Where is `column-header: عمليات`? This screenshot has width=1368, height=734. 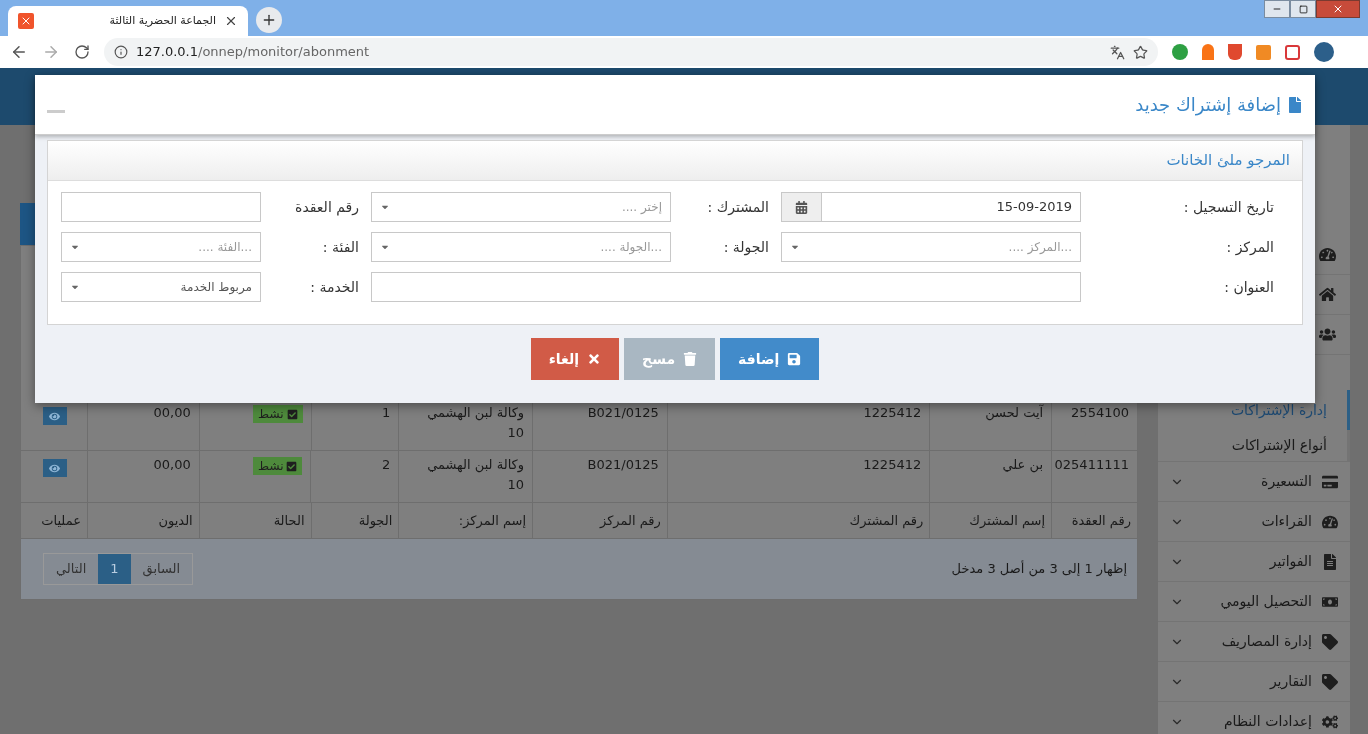
column-header: عمليات is located at coordinates (61, 520).